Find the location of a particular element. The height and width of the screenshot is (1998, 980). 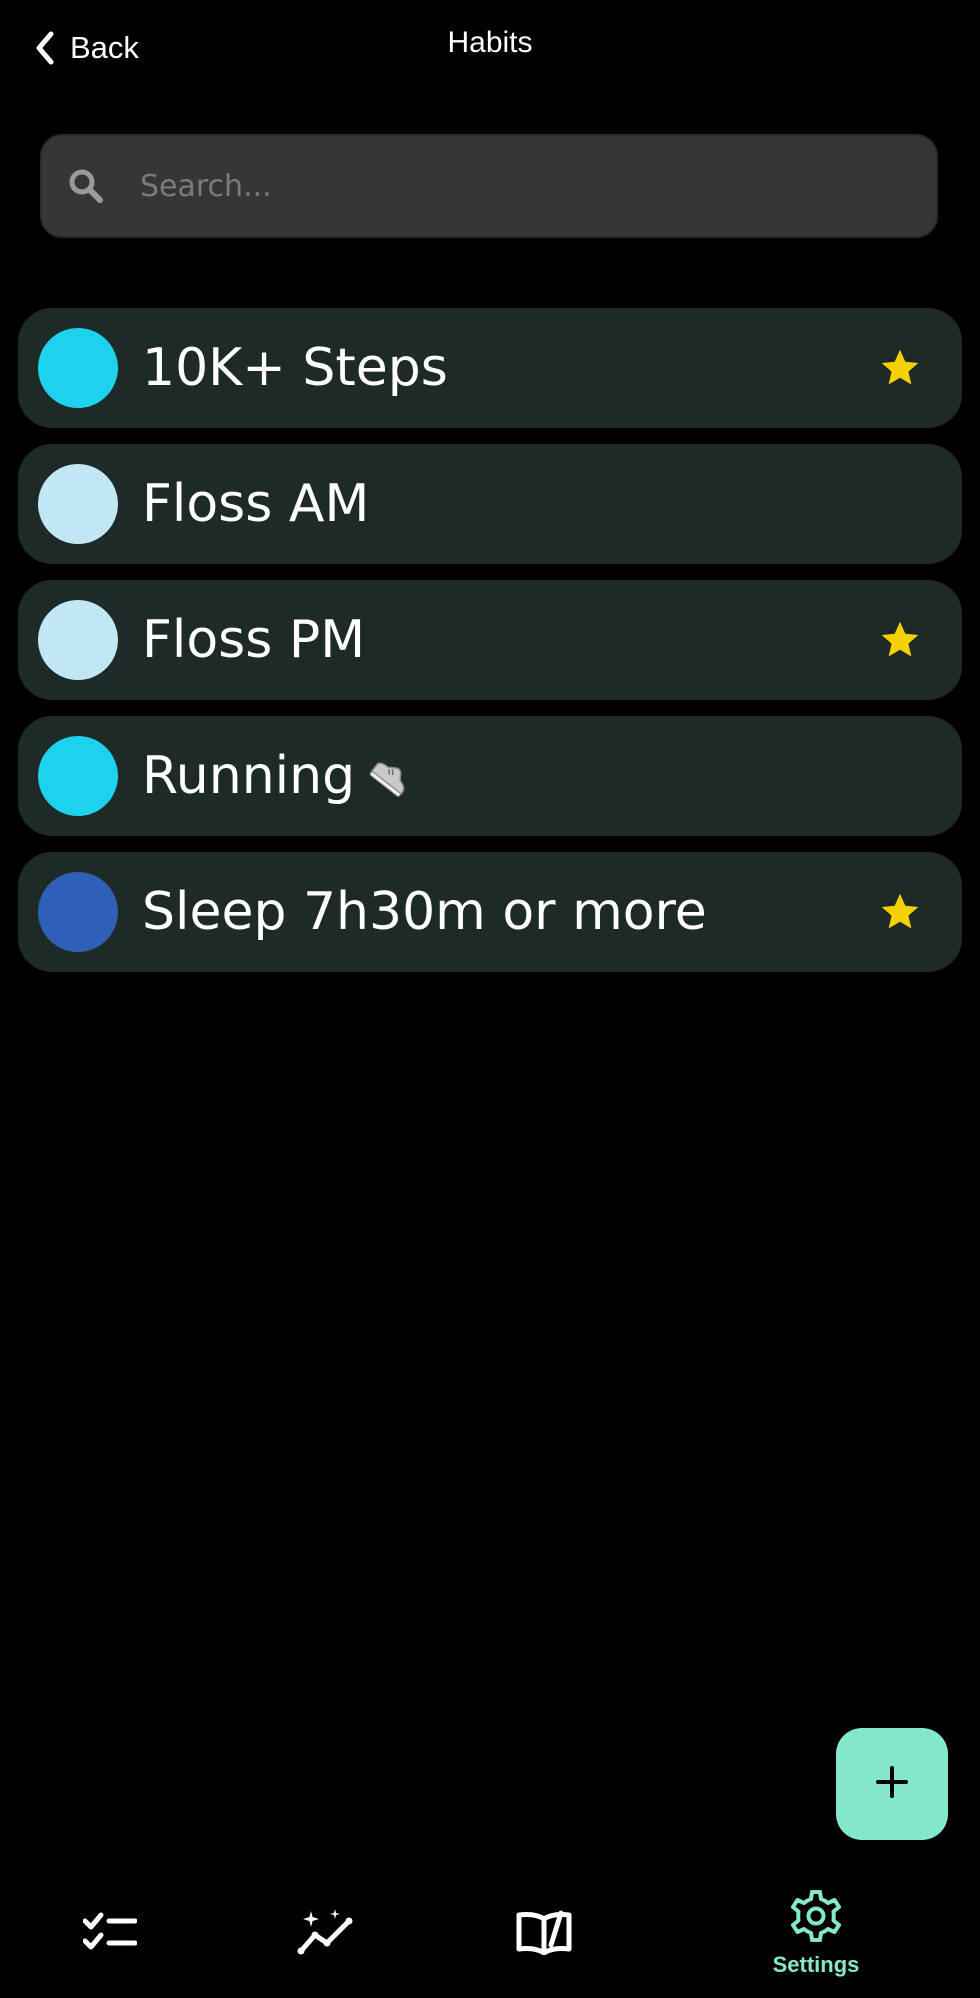

search-input is located at coordinates (537, 186).